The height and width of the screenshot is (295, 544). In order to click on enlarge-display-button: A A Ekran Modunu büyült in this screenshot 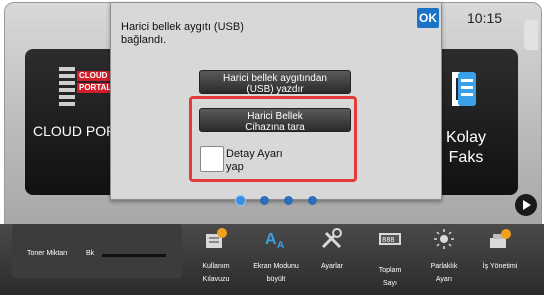, I will do `click(276, 260)`.